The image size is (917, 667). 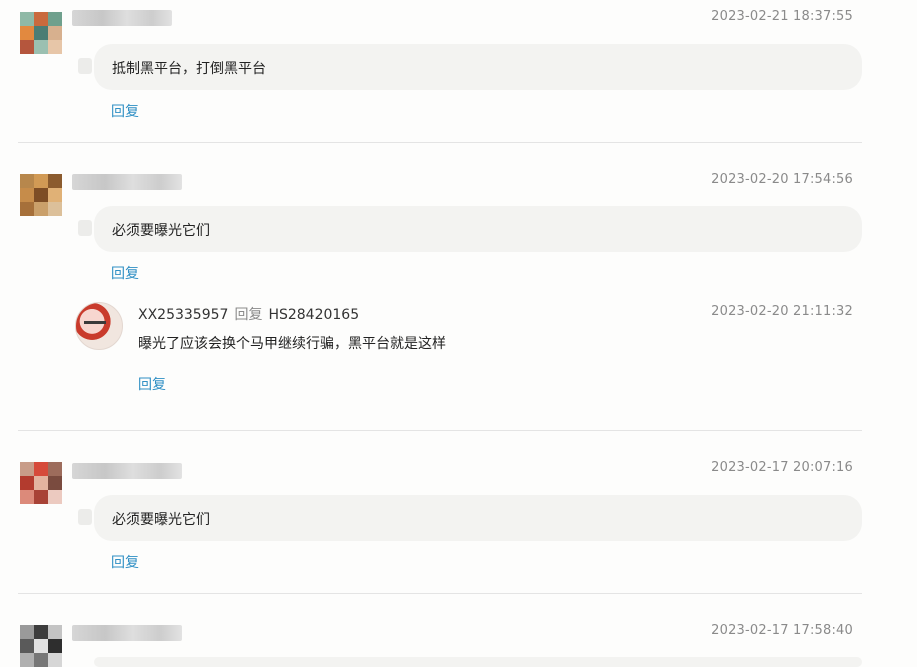 I want to click on comment-bubble: 抵制黑平台，打倒黑平台, so click(x=470, y=67).